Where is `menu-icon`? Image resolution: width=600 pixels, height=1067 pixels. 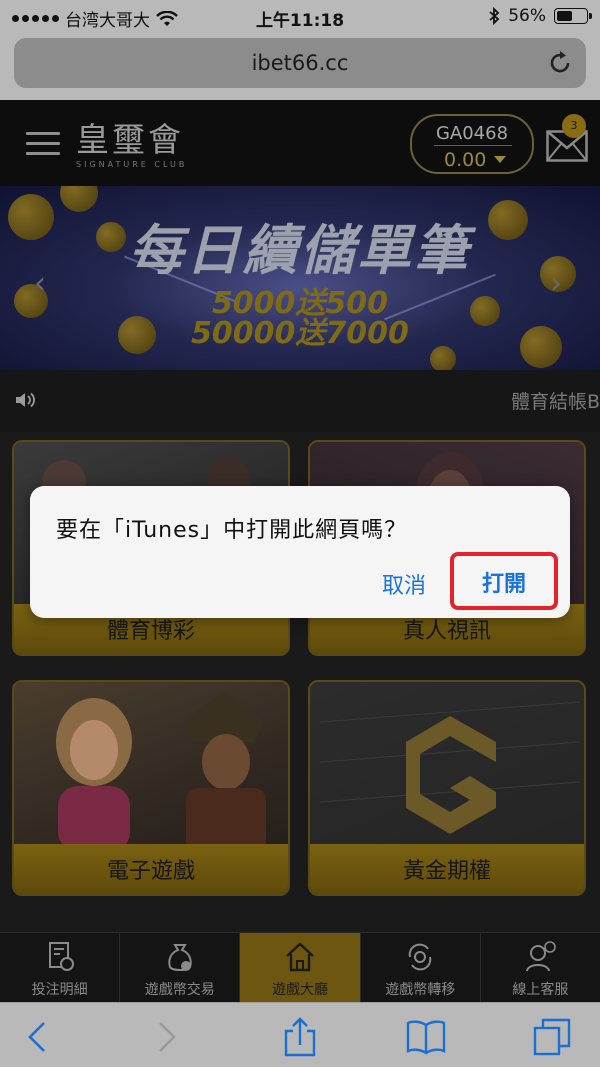
menu-icon is located at coordinates (43, 144).